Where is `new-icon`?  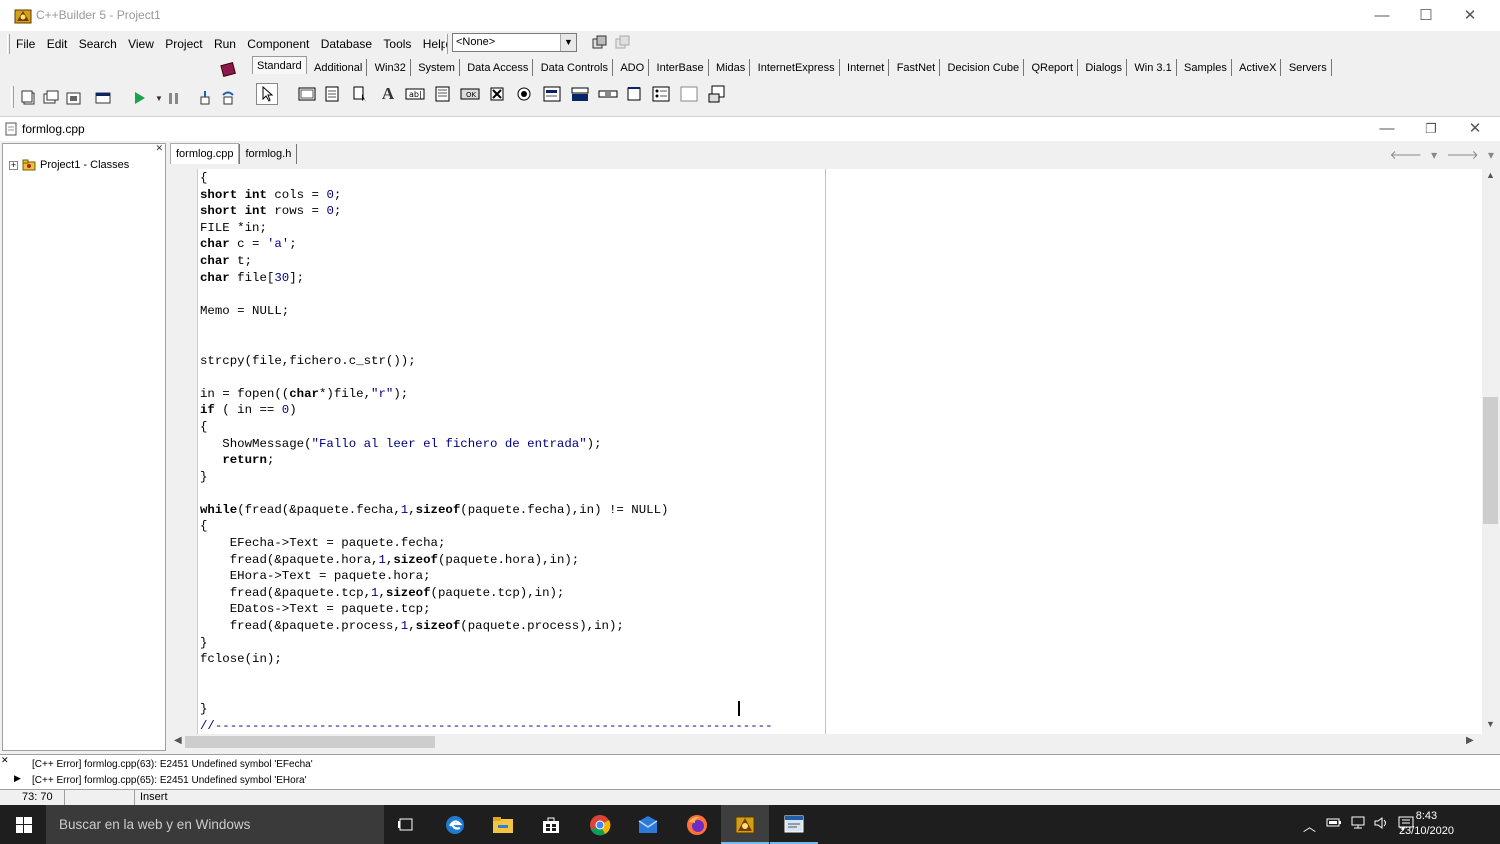
new-icon is located at coordinates (29, 98).